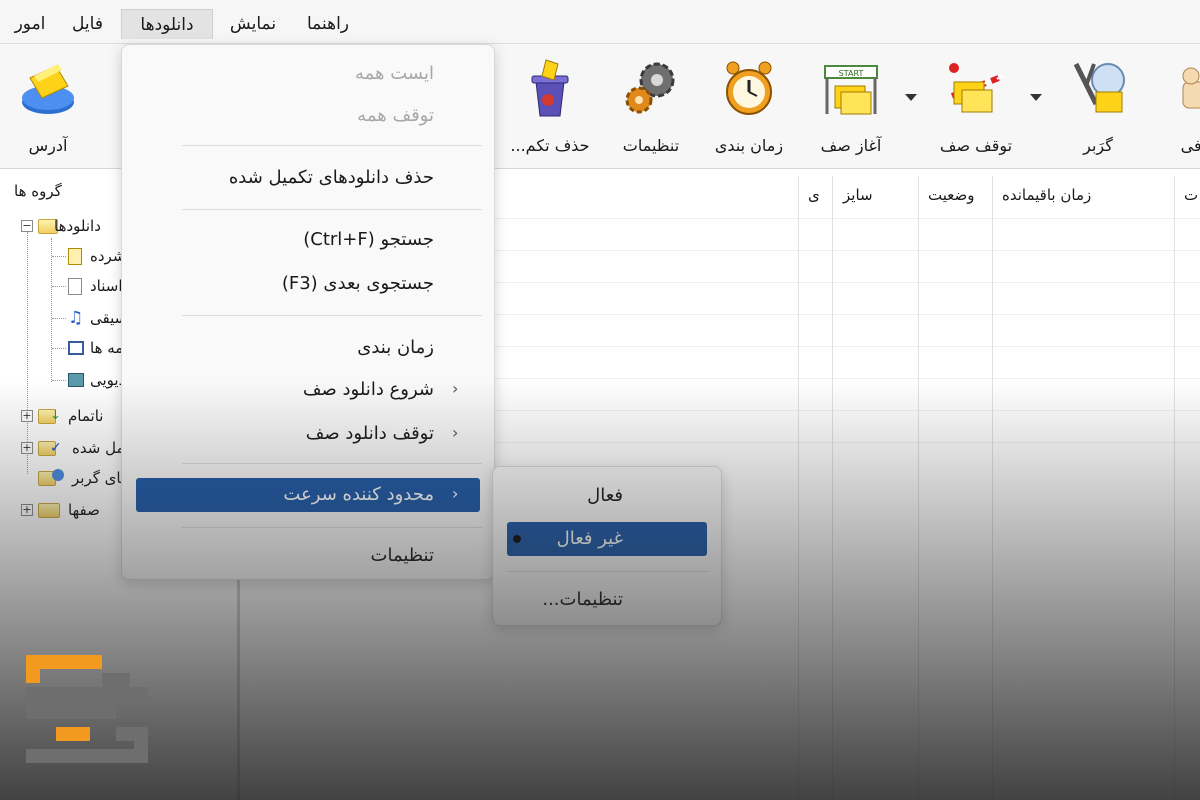 The width and height of the screenshot is (1200, 800). I want to click on menu-item-find: جستجو (Ctrl+F), so click(308, 240).